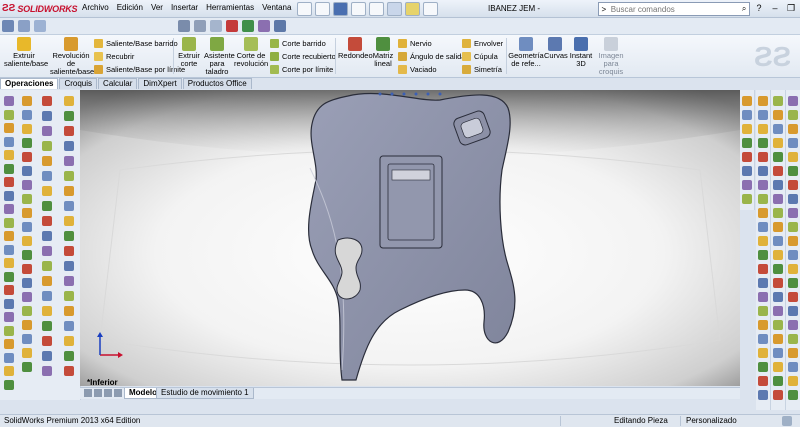  Describe the element at coordinates (611, 56) in the screenshot. I see `sketch-picture-button: Imagen para croquis` at that location.